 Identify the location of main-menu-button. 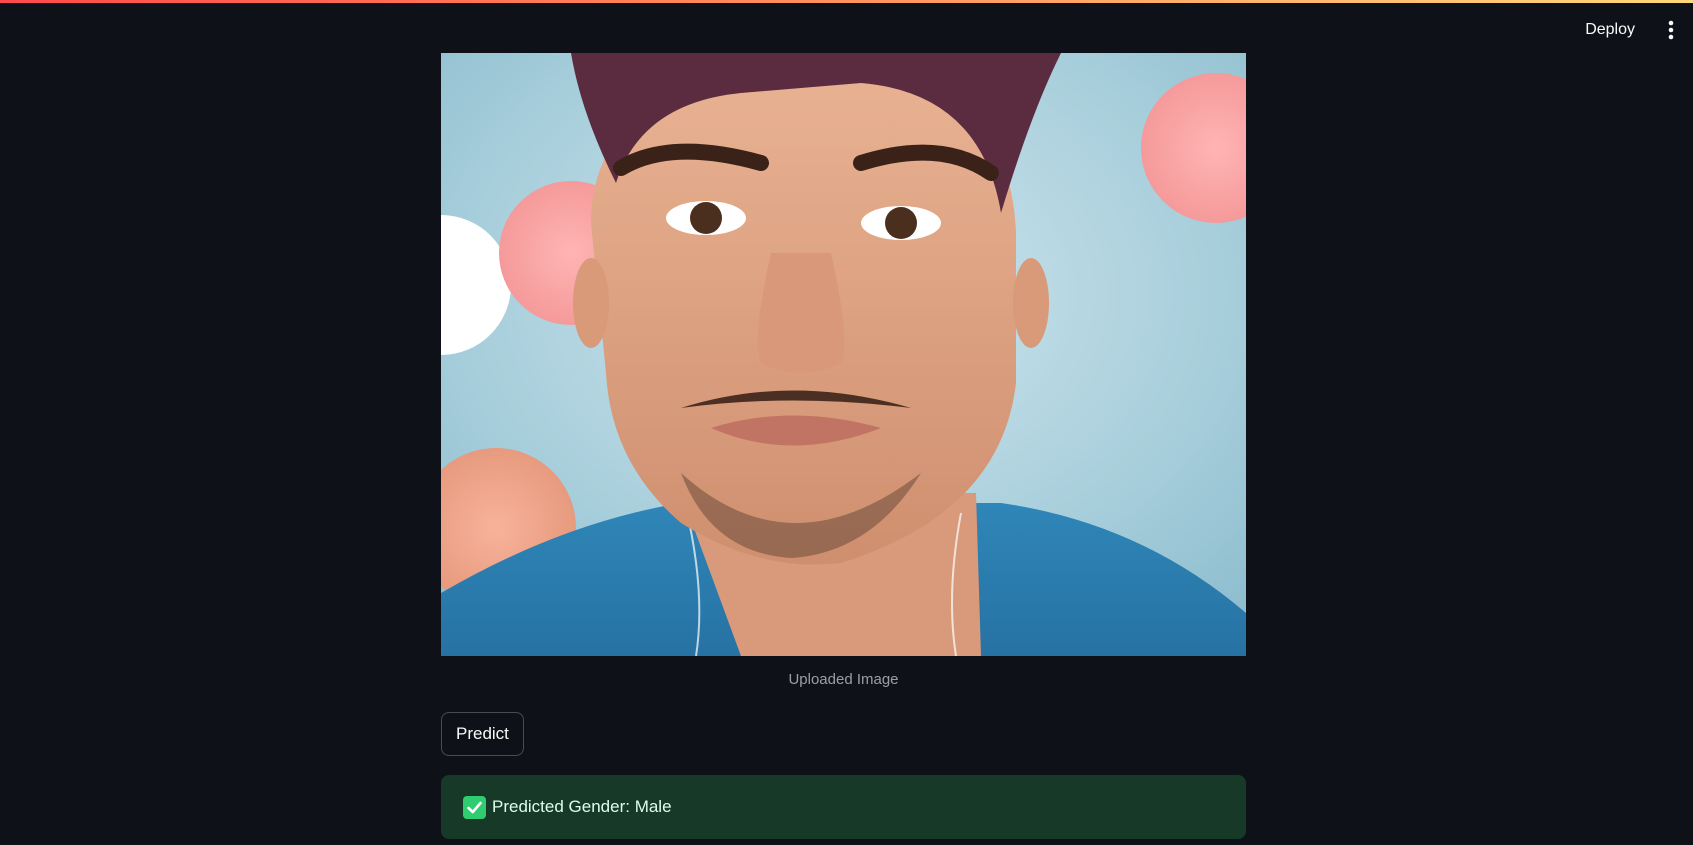
(1671, 30).